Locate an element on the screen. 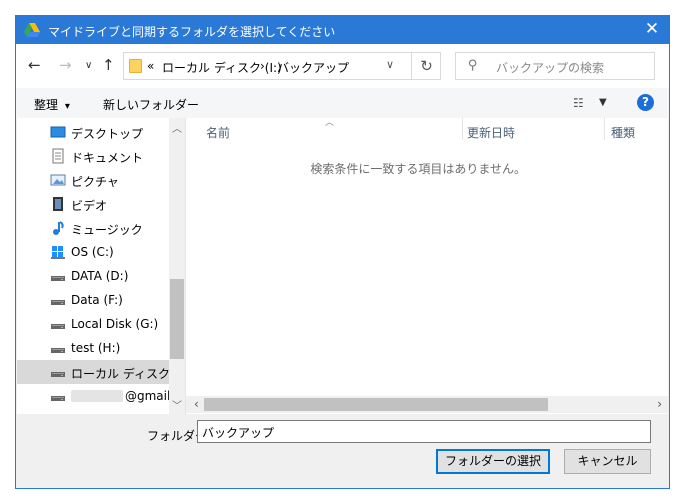 The height and width of the screenshot is (504, 686). scroll-down-icon: ﹀ is located at coordinates (177, 404).